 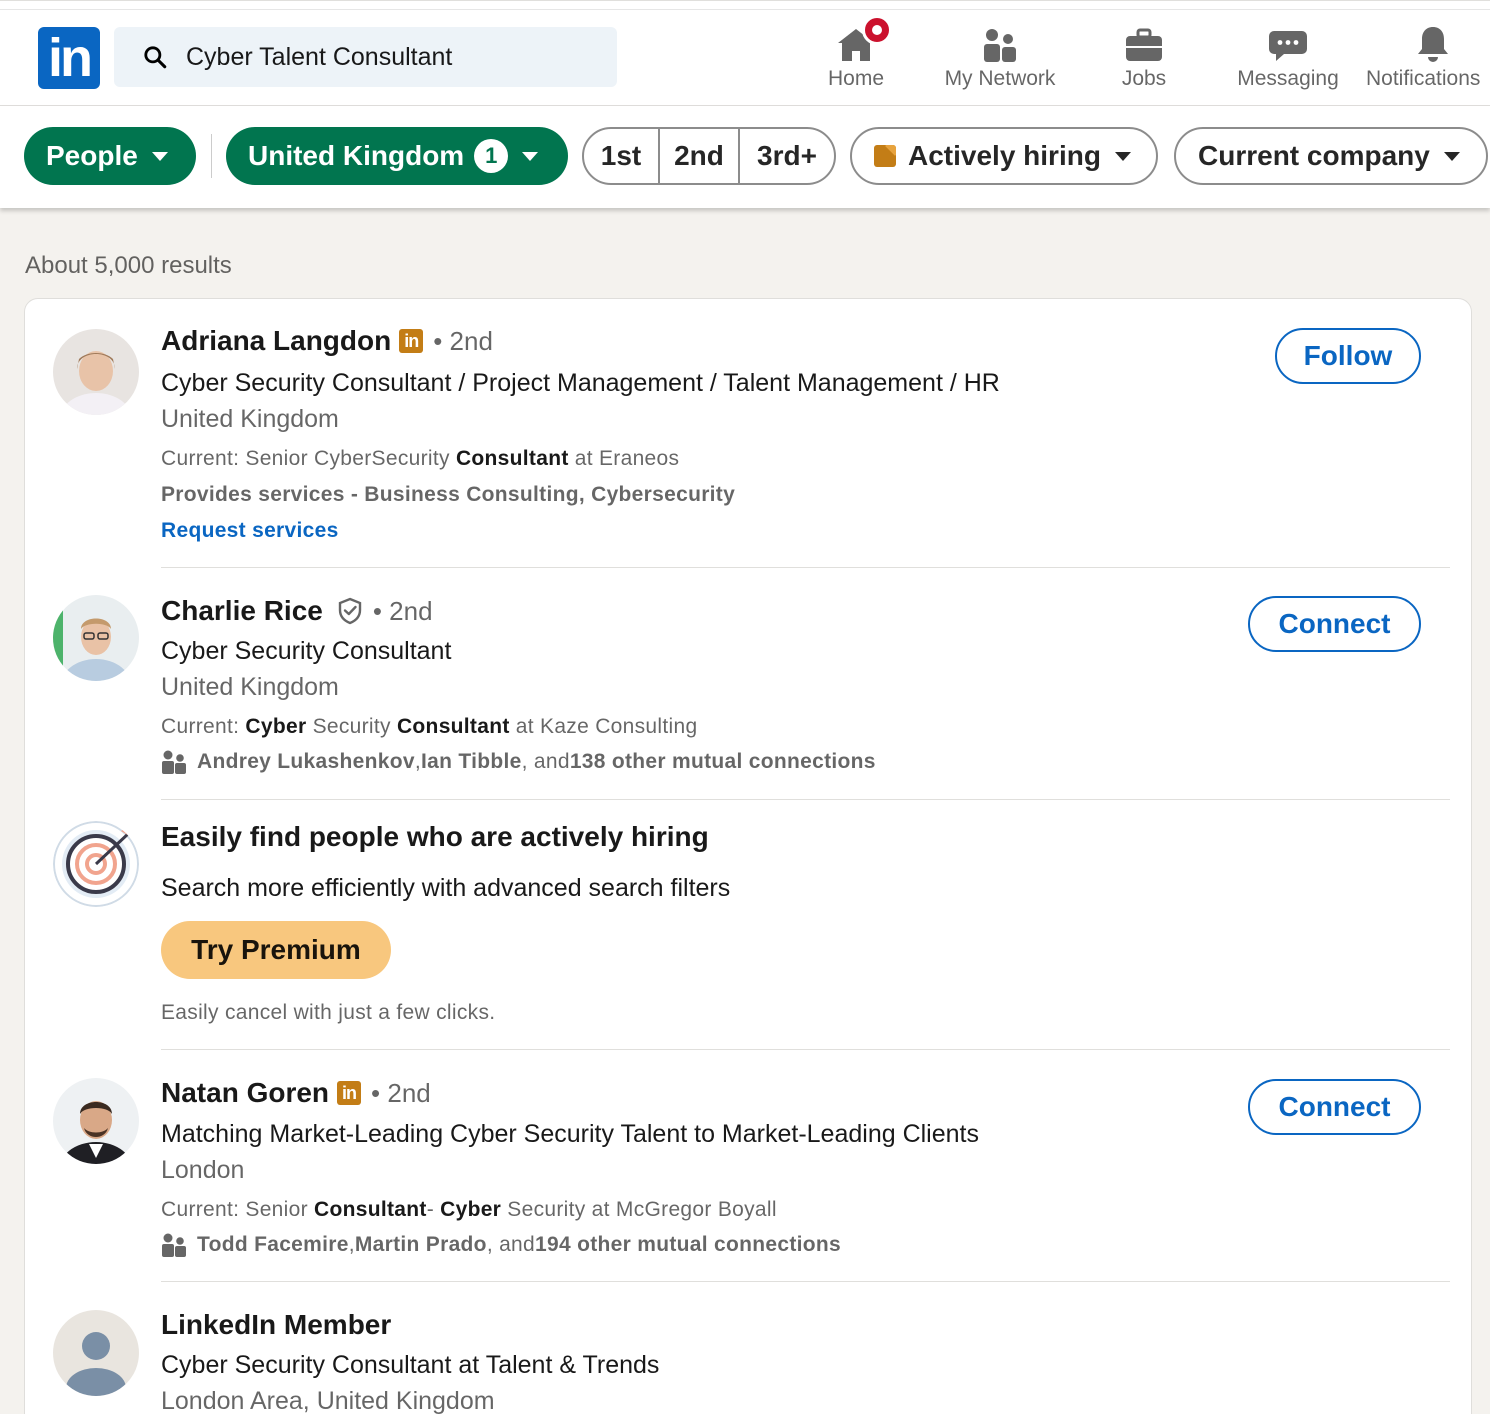 What do you see at coordinates (1314, 155) in the screenshot?
I see `filter-current-company-label: Current company` at bounding box center [1314, 155].